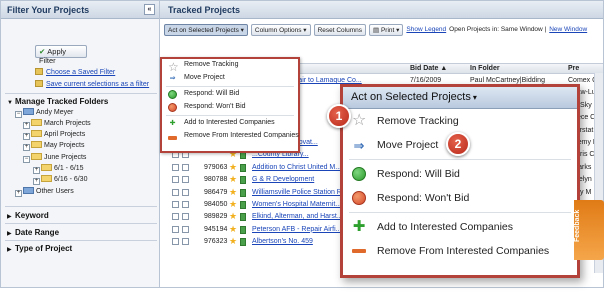 This screenshot has height=296, width=616. I want to click on apply-filter-button: ✔ Apply Filter, so click(61, 55).